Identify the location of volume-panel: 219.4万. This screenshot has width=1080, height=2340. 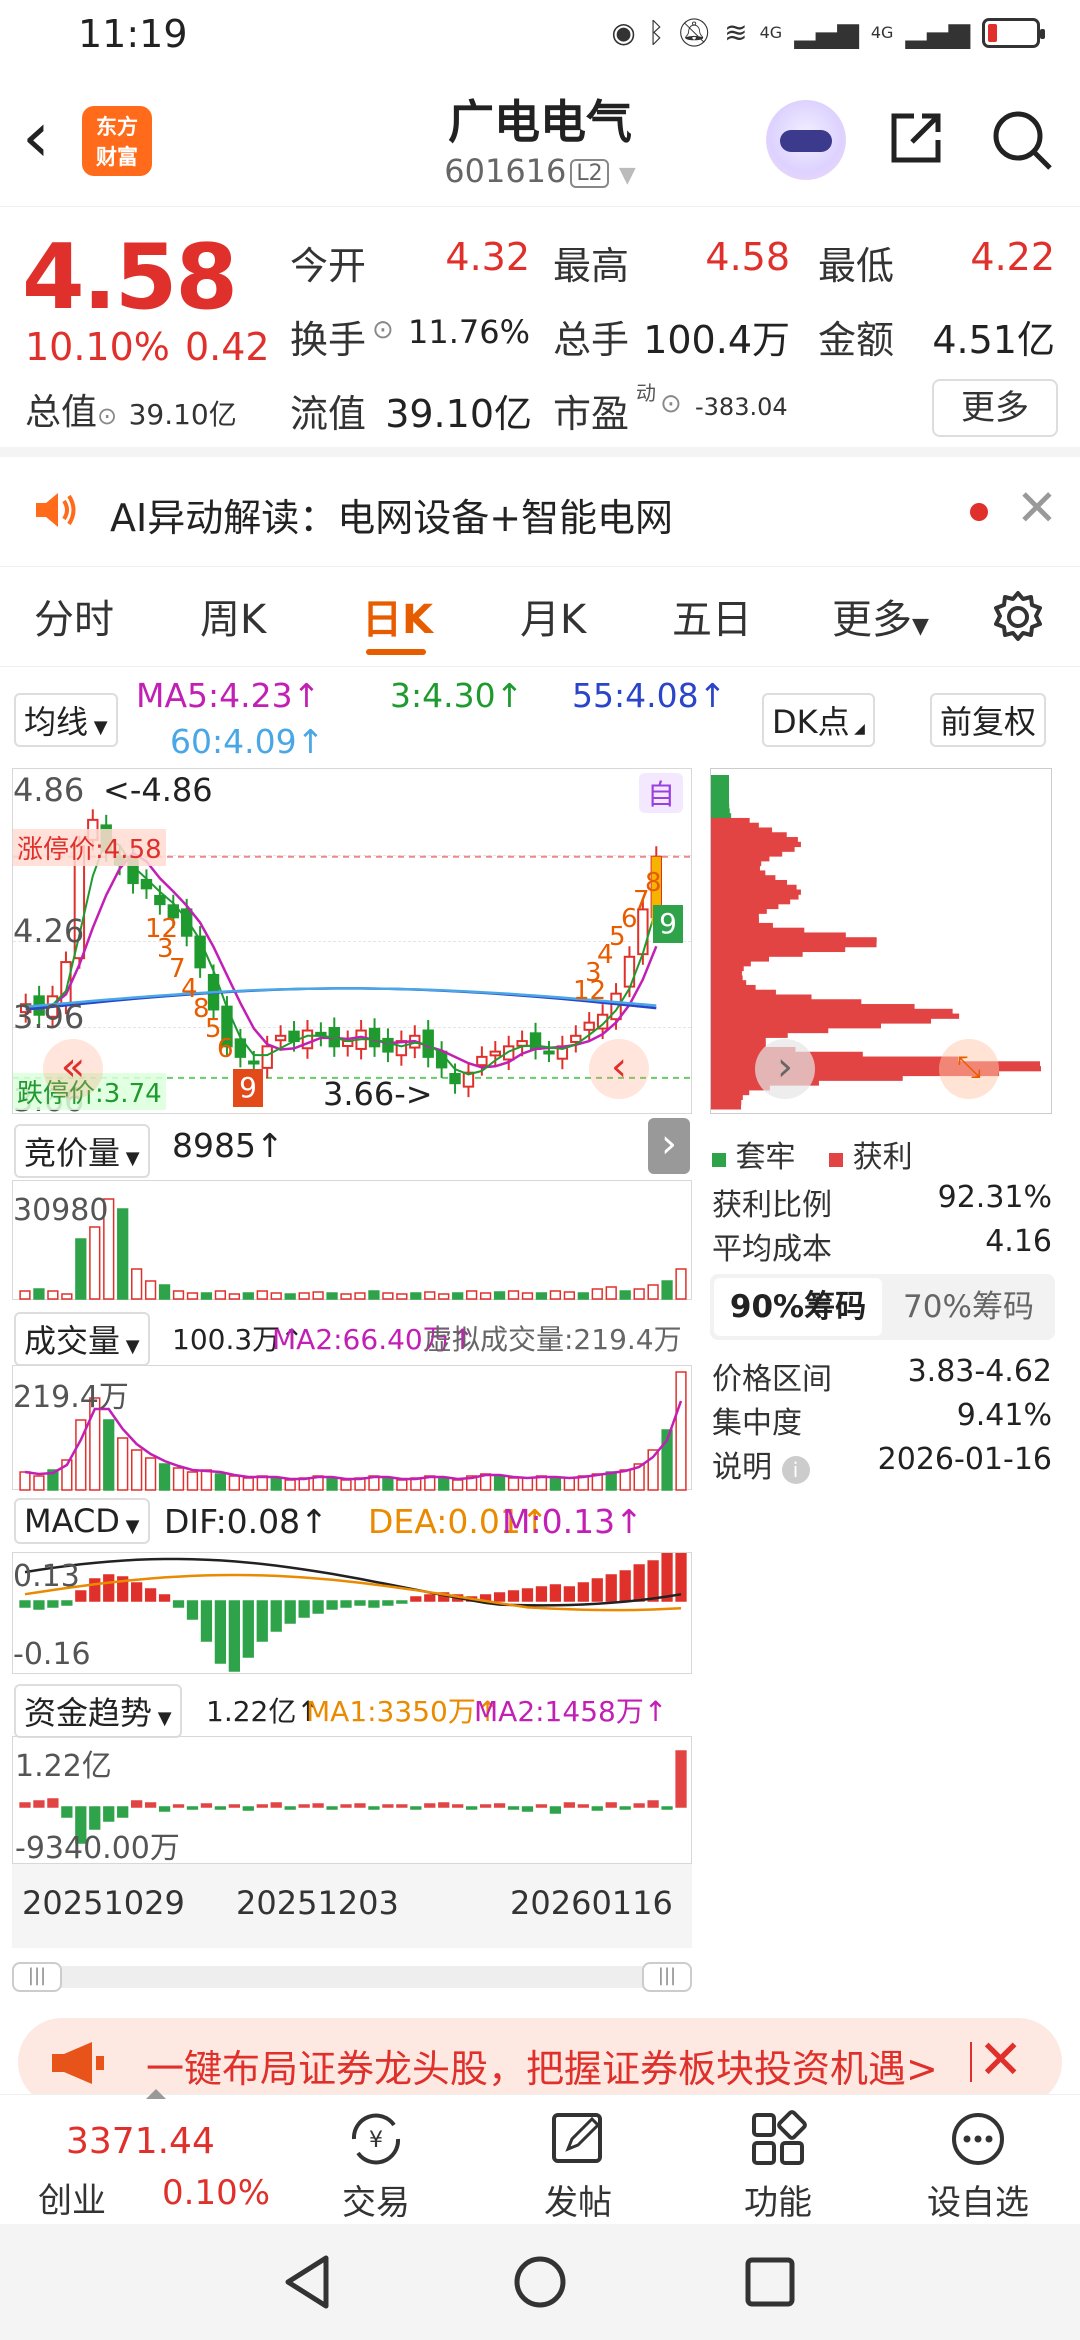
(352, 1428).